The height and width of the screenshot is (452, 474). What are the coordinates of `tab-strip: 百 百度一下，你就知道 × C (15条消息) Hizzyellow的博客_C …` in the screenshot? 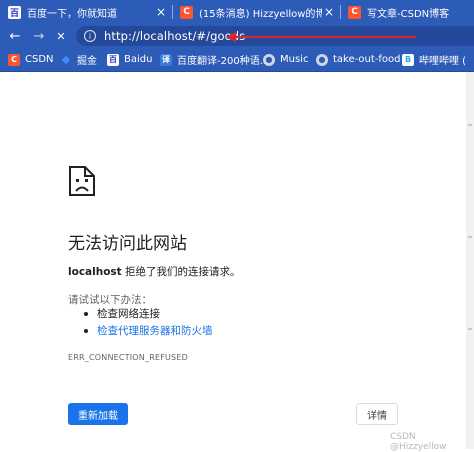 It's located at (237, 12).